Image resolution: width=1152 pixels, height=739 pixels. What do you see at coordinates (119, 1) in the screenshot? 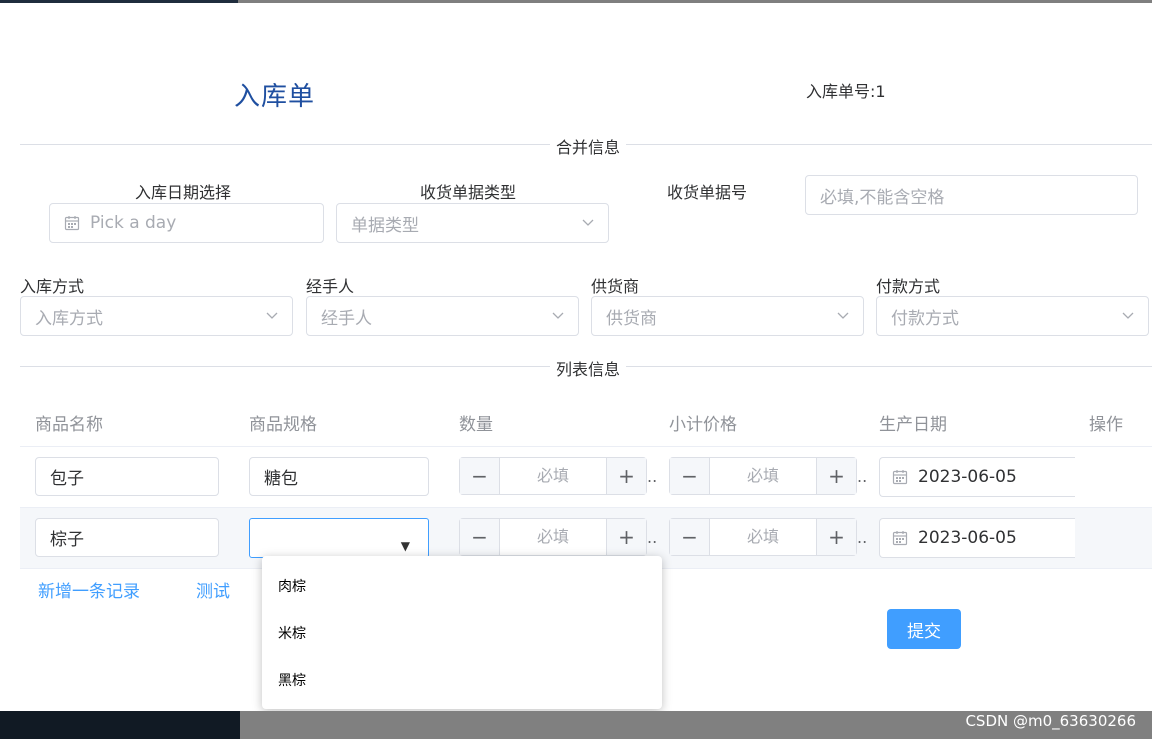
I see `top-bar-dark` at bounding box center [119, 1].